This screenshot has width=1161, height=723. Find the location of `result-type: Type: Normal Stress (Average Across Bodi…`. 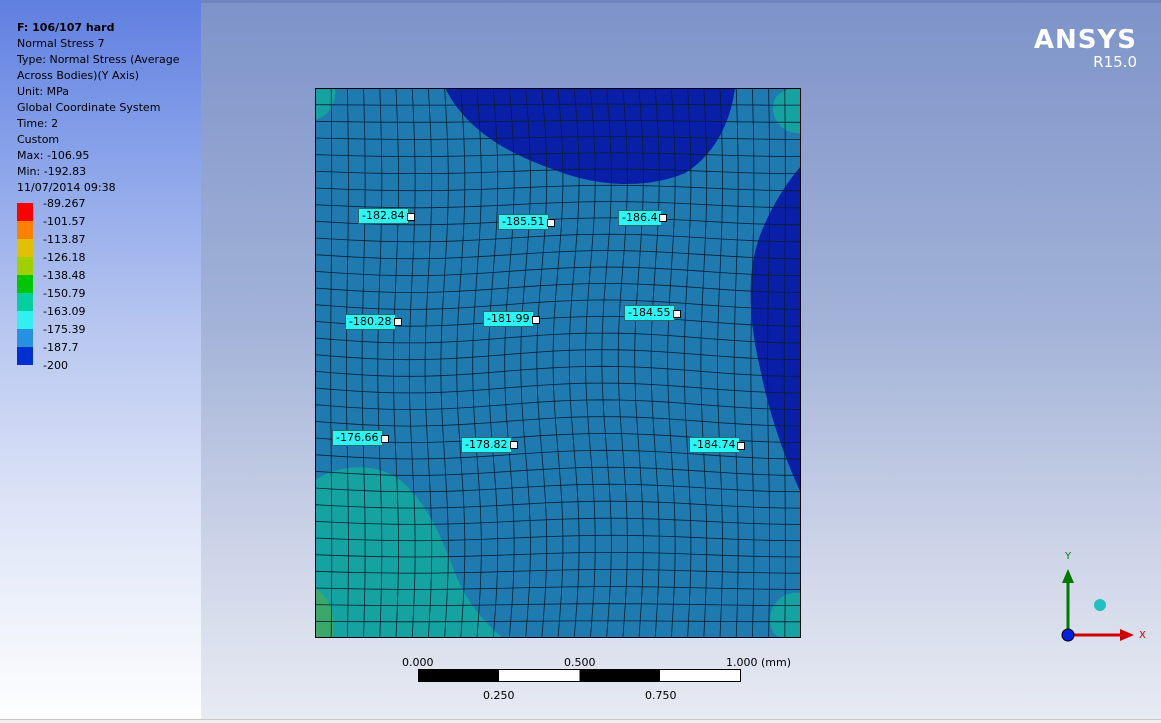

result-type: Type: Normal Stress (Average Across Bodi… is located at coordinates (98, 67).